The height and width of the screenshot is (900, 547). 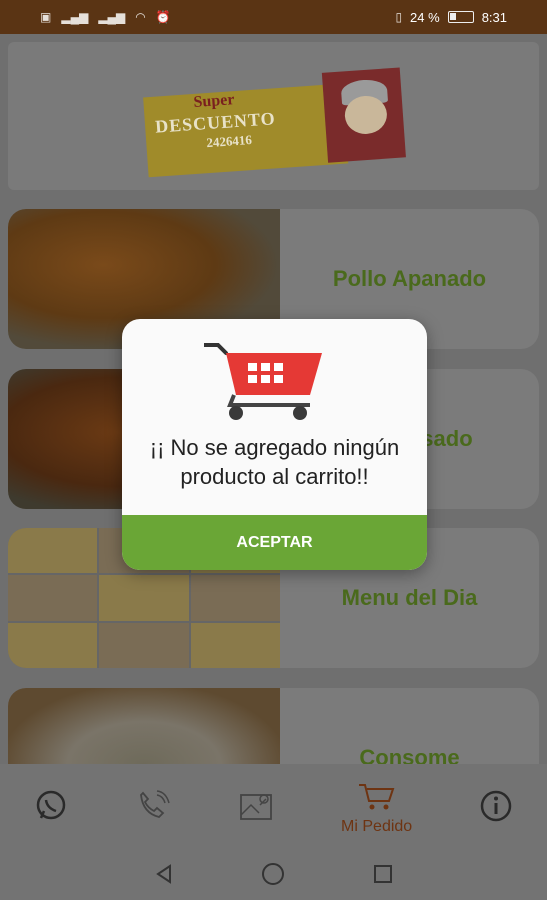 I want to click on battery-icon, so click(x=460, y=17).